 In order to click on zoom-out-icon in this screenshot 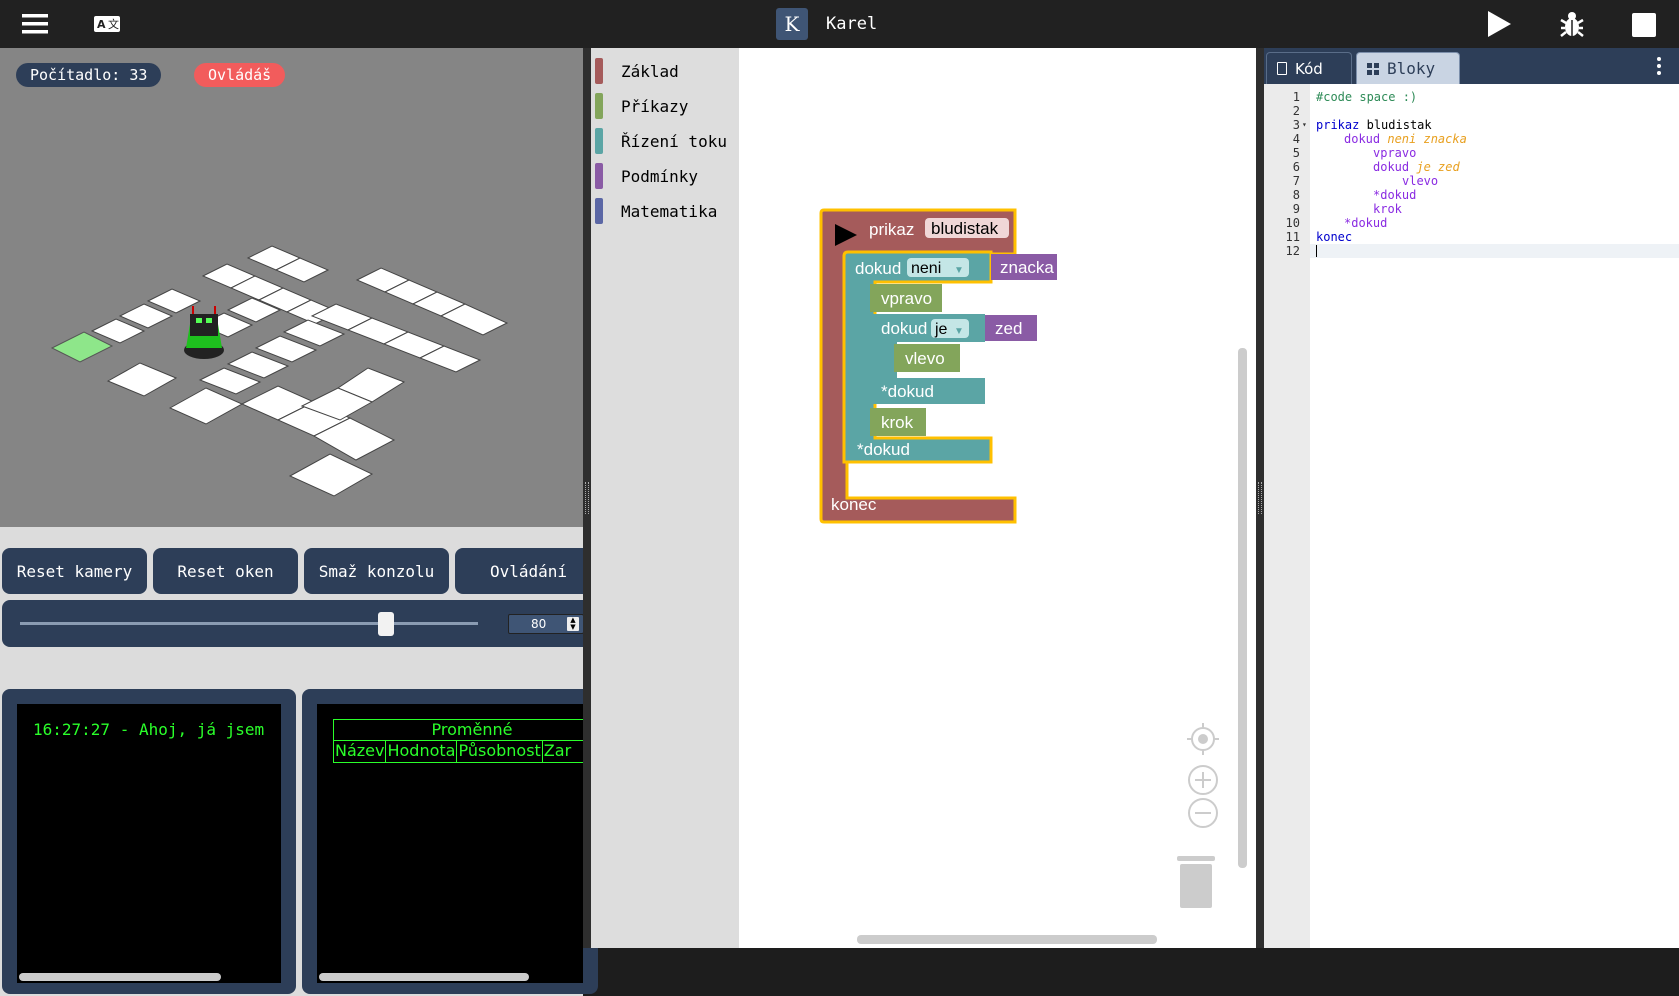, I will do `click(1203, 813)`.